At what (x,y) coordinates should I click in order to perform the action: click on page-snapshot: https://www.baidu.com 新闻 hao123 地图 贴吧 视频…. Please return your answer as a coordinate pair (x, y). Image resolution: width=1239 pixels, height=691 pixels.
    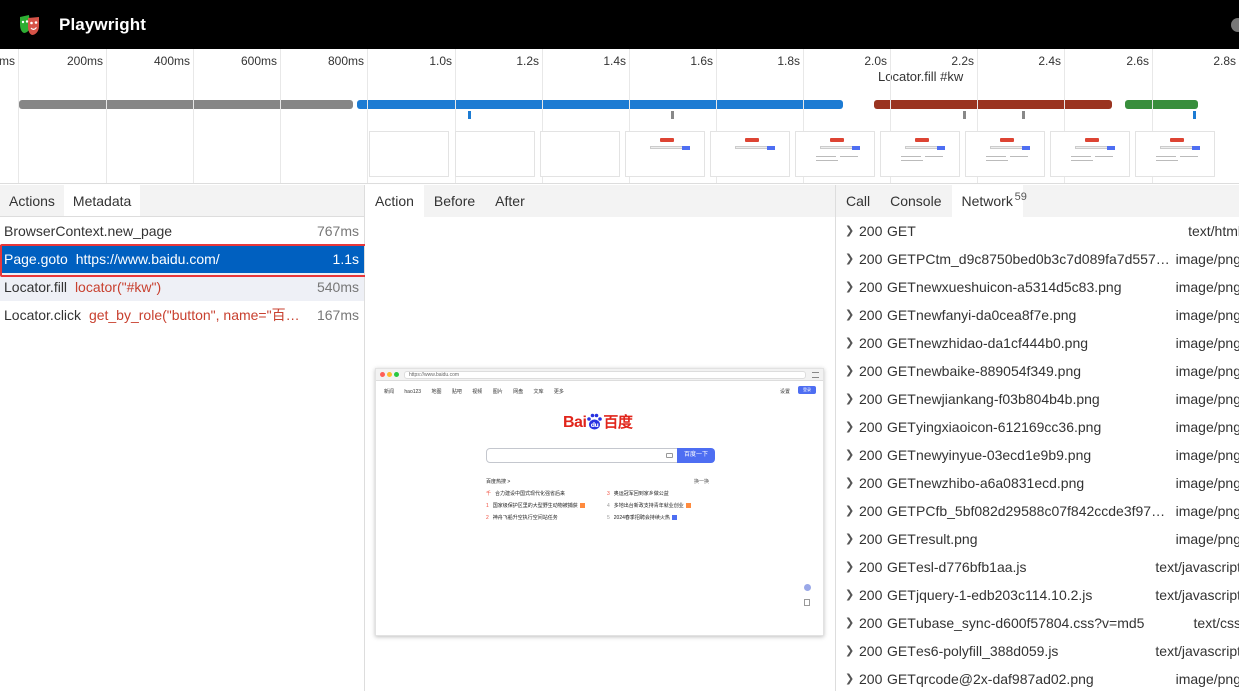
    Looking at the image, I should click on (599, 502).